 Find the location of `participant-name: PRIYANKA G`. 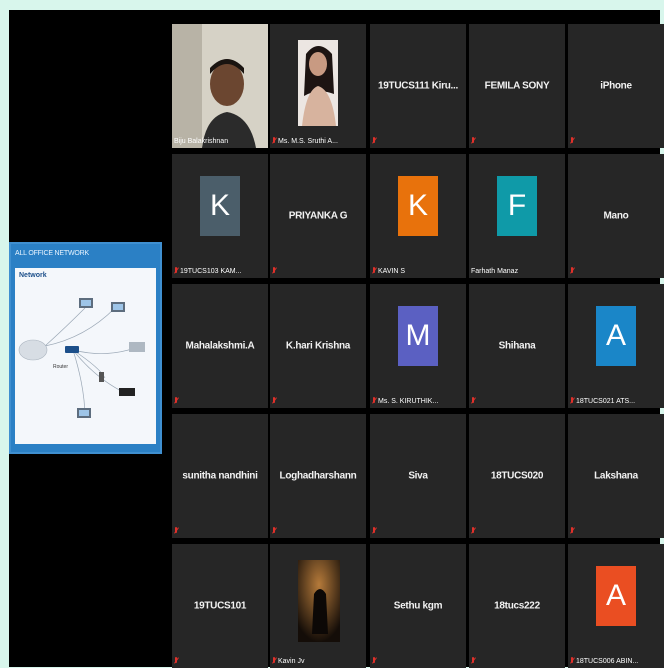

participant-name: PRIYANKA G is located at coordinates (318, 216).